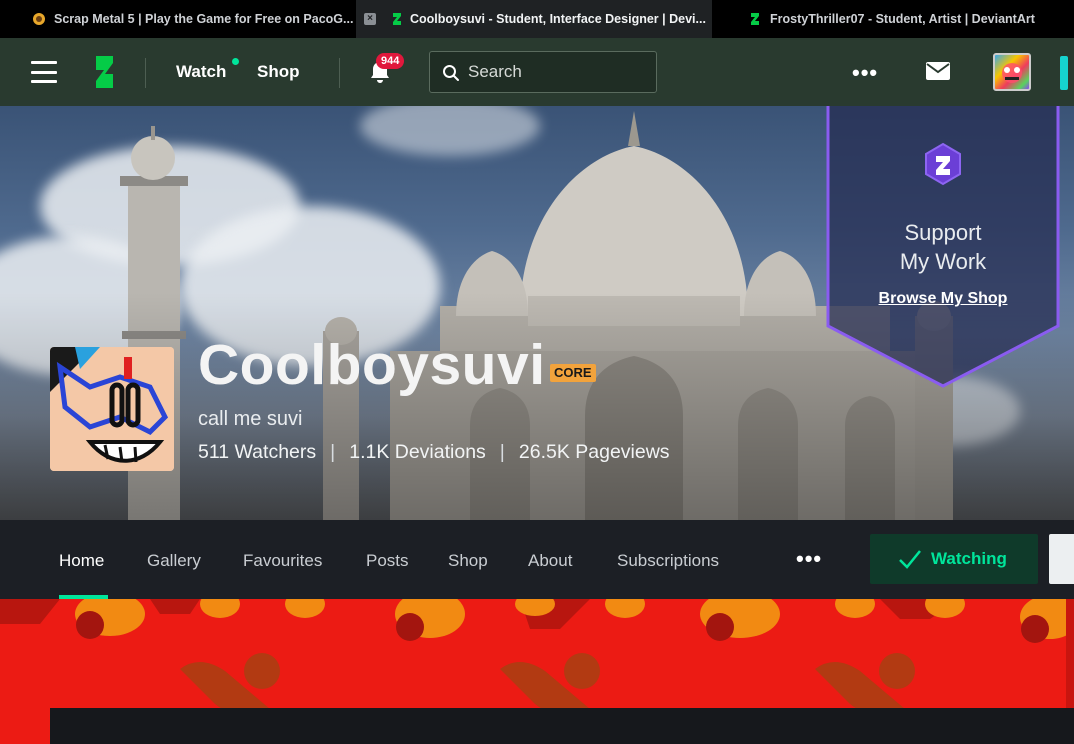 The width and height of the screenshot is (1074, 744). What do you see at coordinates (562, 726) in the screenshot?
I see `content-area-top` at bounding box center [562, 726].